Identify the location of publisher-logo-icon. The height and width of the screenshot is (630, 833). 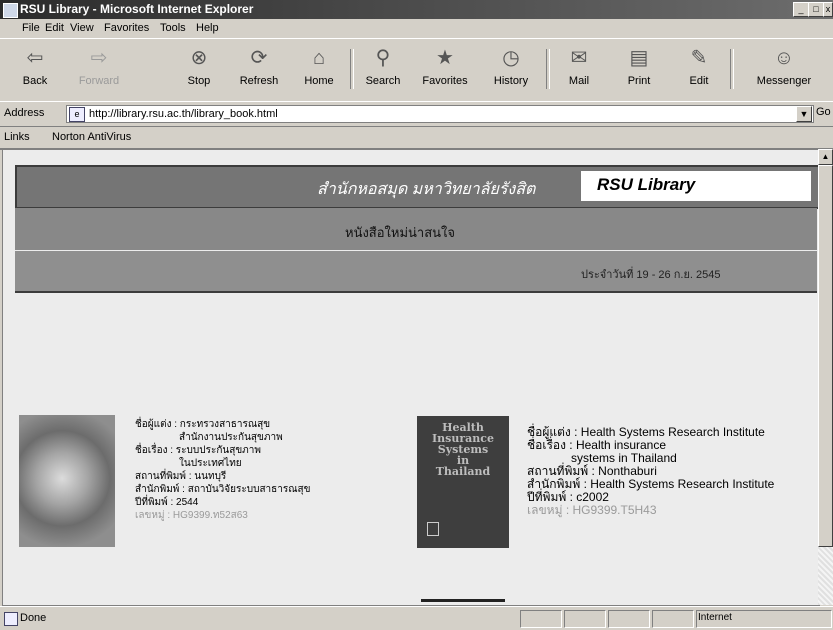
(433, 529).